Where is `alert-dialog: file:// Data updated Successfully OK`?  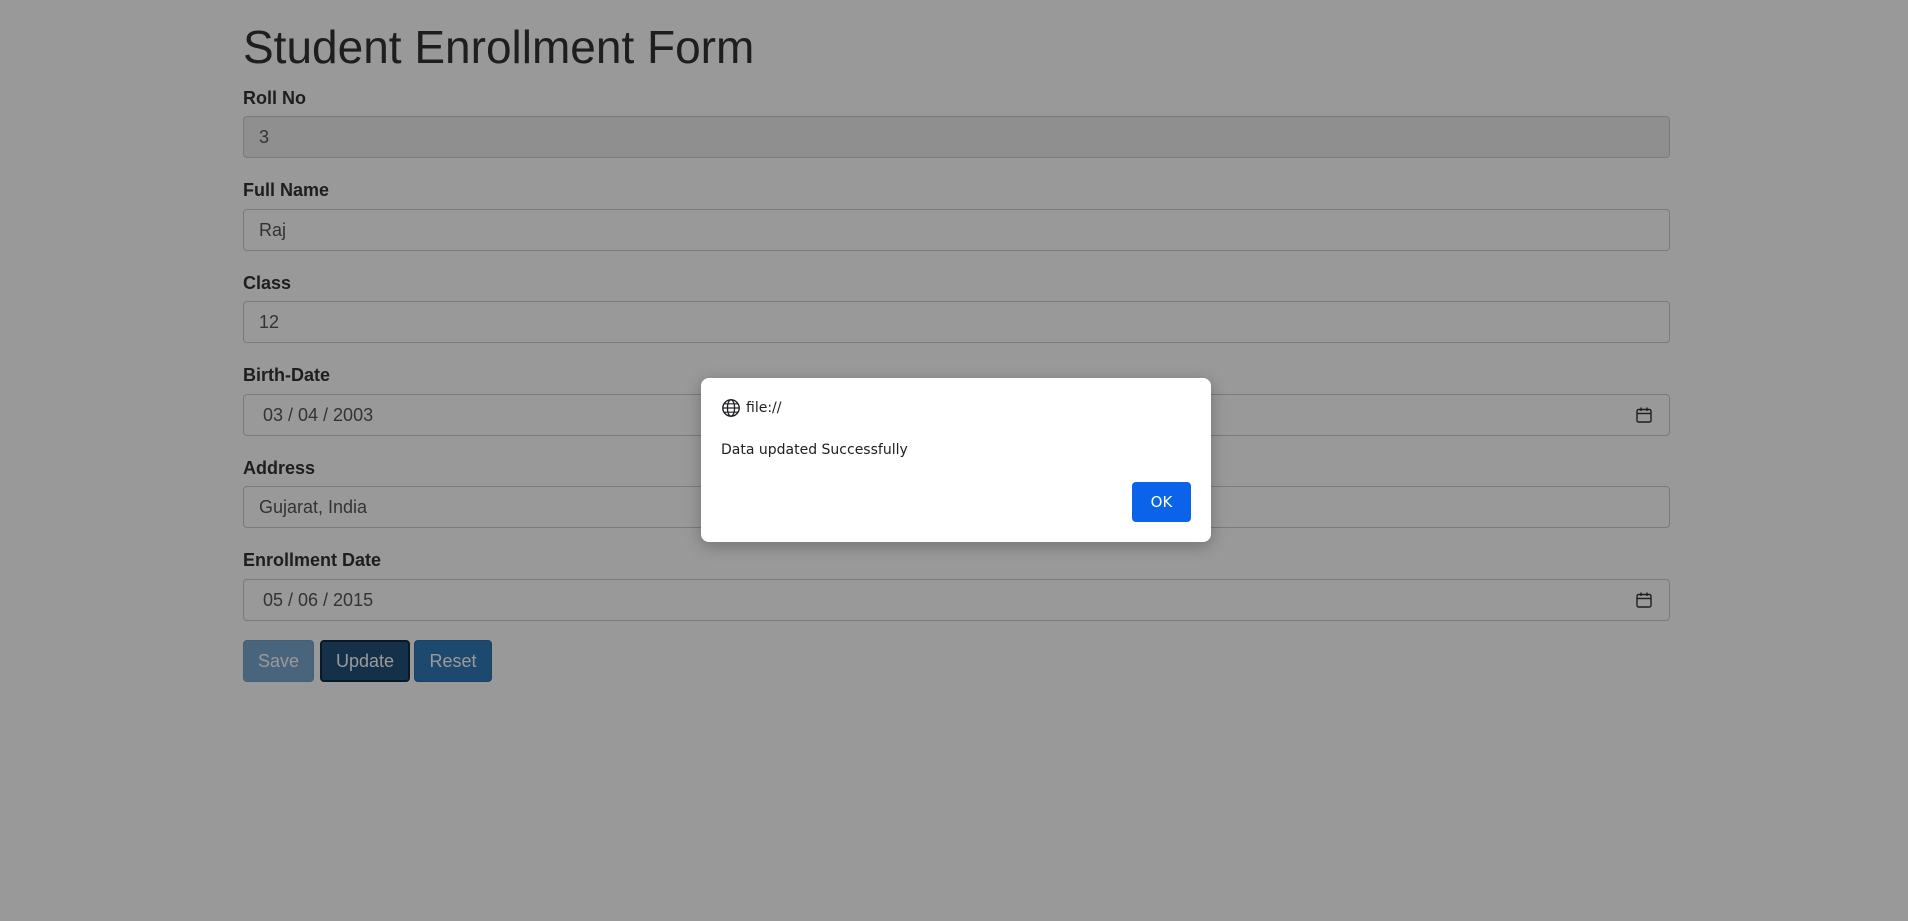
alert-dialog: file:// Data updated Successfully OK is located at coordinates (956, 460).